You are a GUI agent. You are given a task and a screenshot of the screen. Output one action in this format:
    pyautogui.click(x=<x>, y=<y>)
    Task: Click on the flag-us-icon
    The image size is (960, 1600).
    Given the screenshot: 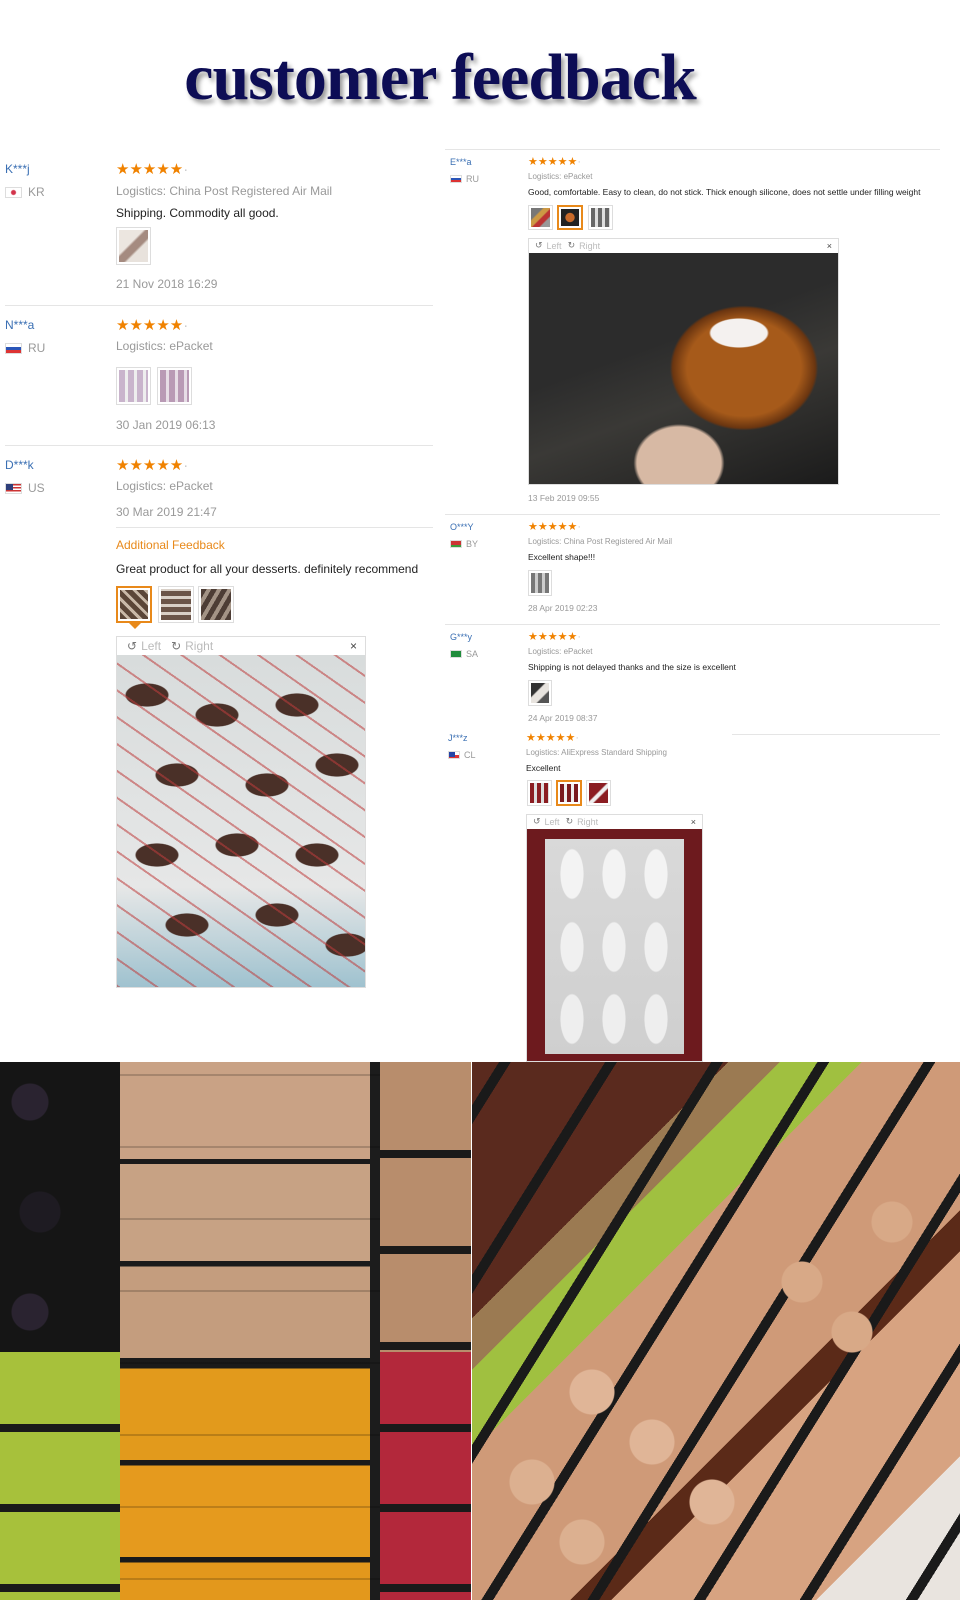 What is the action you would take?
    pyautogui.click(x=13, y=488)
    